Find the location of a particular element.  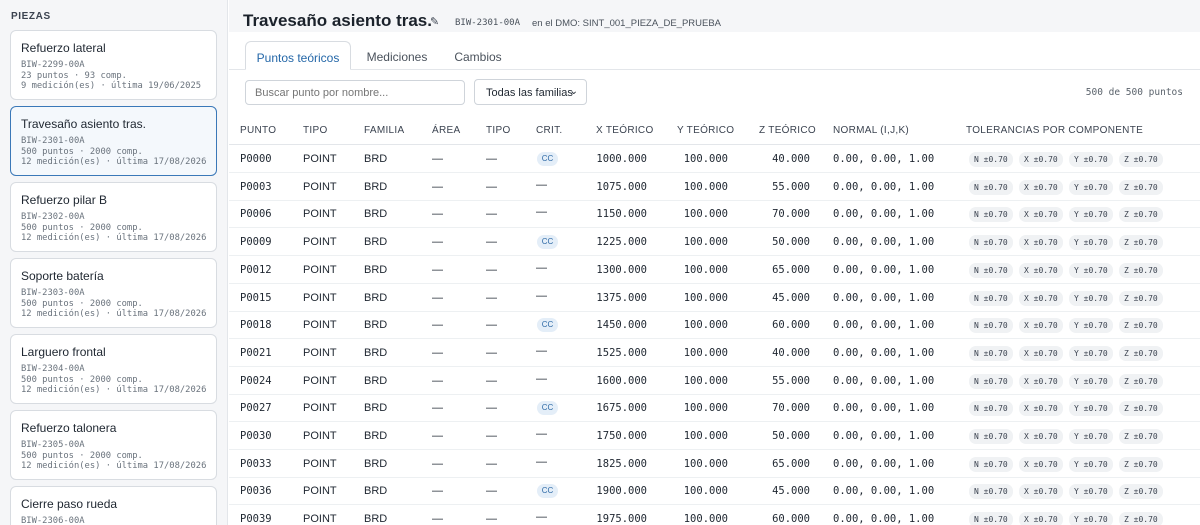

tab-cambios: Cambios is located at coordinates (478, 55).